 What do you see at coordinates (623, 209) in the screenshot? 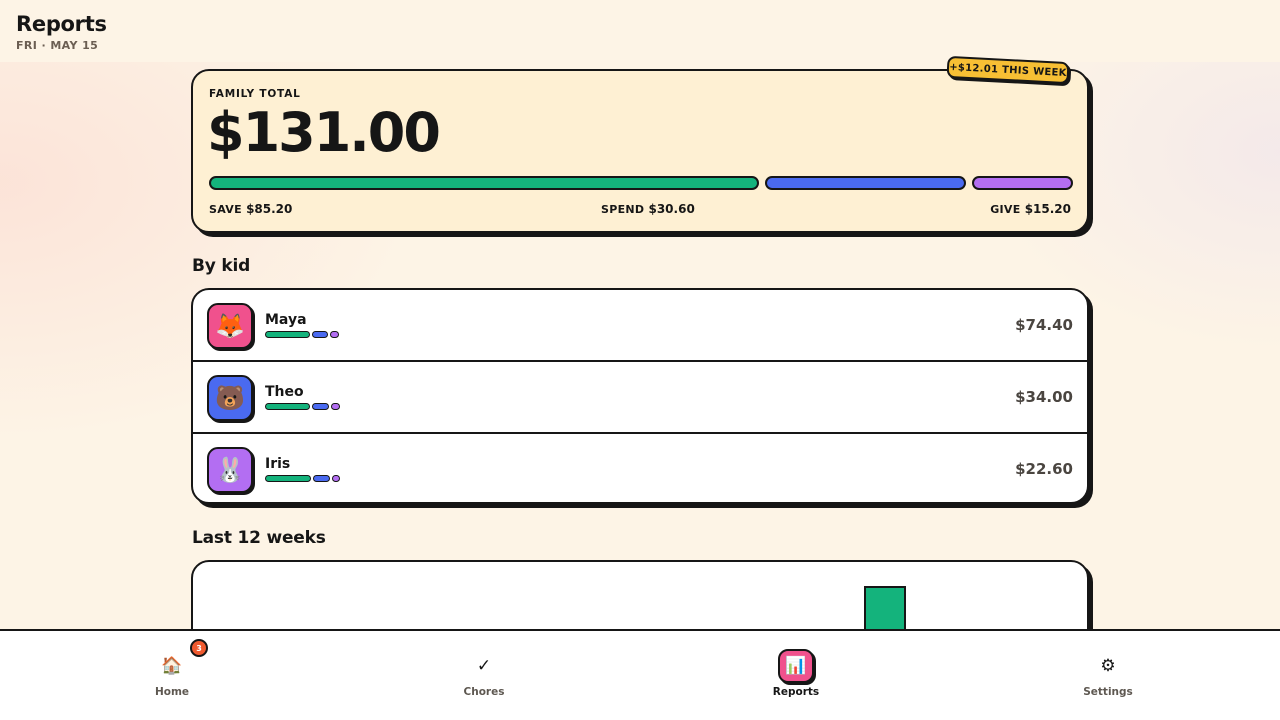
I see `spend-label: SPEND` at bounding box center [623, 209].